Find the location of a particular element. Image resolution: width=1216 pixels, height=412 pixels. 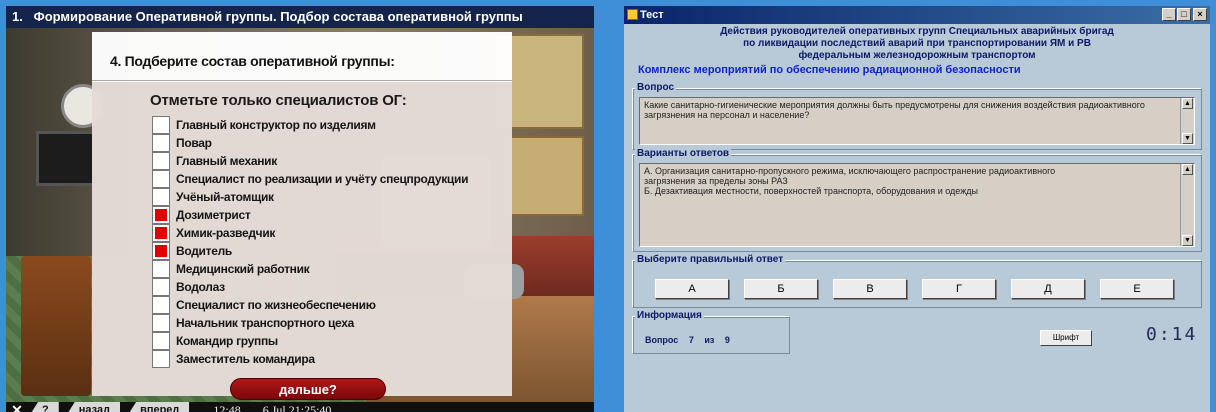

window-title: Тест is located at coordinates (652, 15).